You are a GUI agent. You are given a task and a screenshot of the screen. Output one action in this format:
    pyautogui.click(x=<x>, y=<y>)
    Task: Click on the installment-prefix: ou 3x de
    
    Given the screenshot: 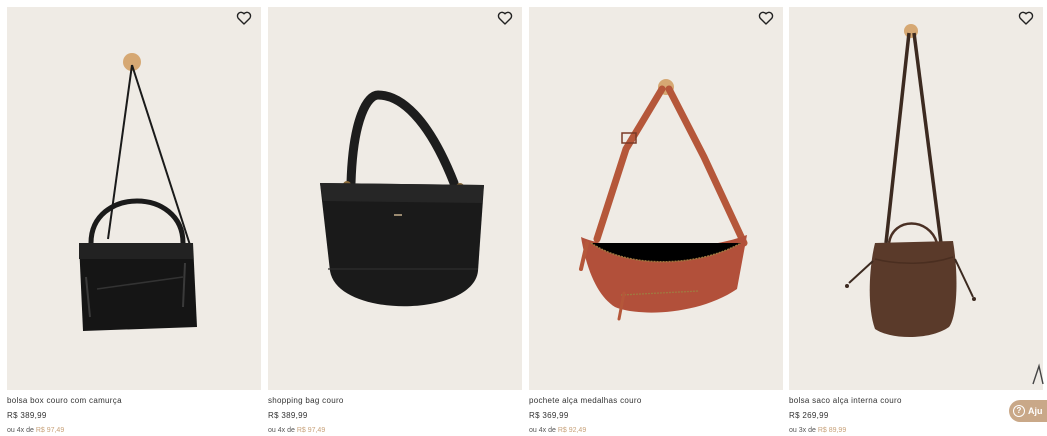 What is the action you would take?
    pyautogui.click(x=802, y=430)
    